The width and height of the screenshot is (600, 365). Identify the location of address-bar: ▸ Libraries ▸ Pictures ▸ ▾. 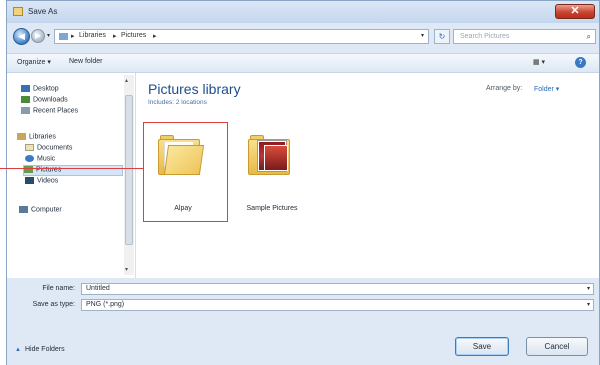
(241, 36).